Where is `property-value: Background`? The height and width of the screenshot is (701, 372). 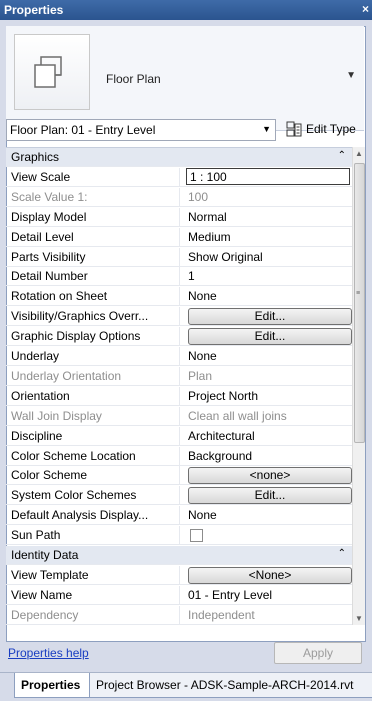
property-value: Background is located at coordinates (267, 456).